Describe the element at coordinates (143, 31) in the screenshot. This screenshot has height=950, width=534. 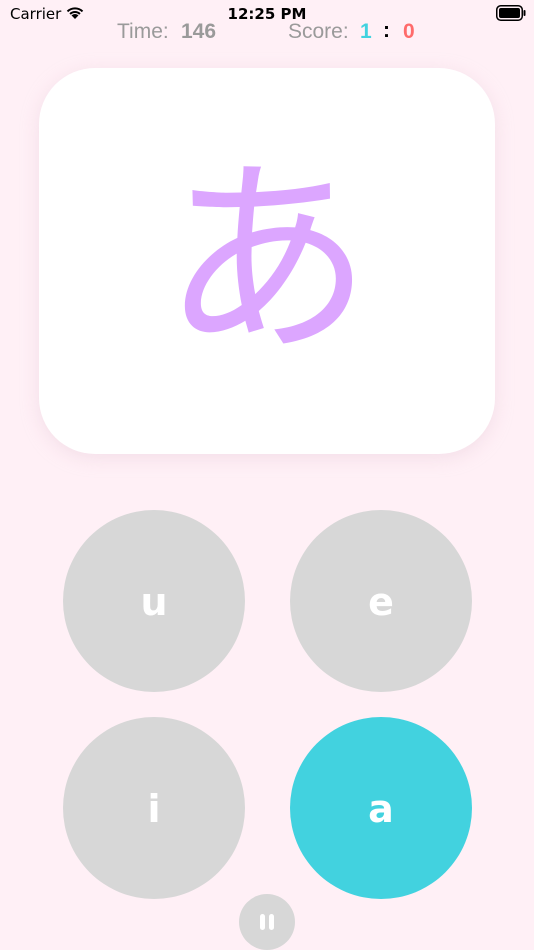
I see `time-label: Time:` at that location.